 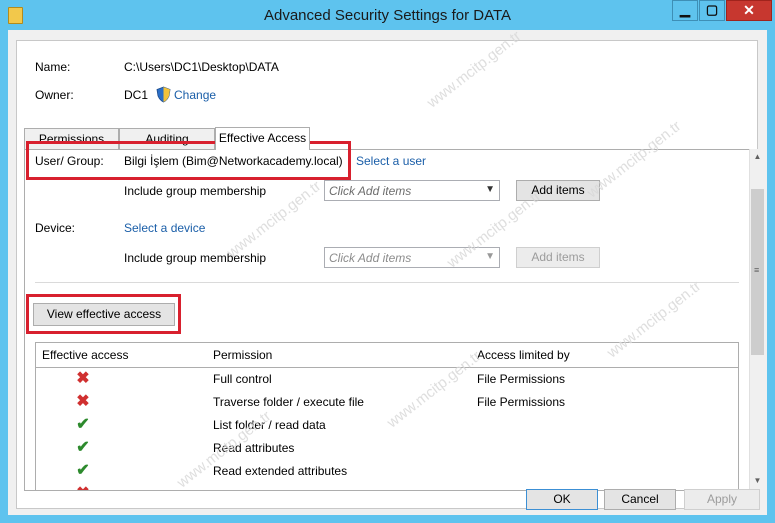 I want to click on select-device-link: Select a device, so click(x=164, y=228).